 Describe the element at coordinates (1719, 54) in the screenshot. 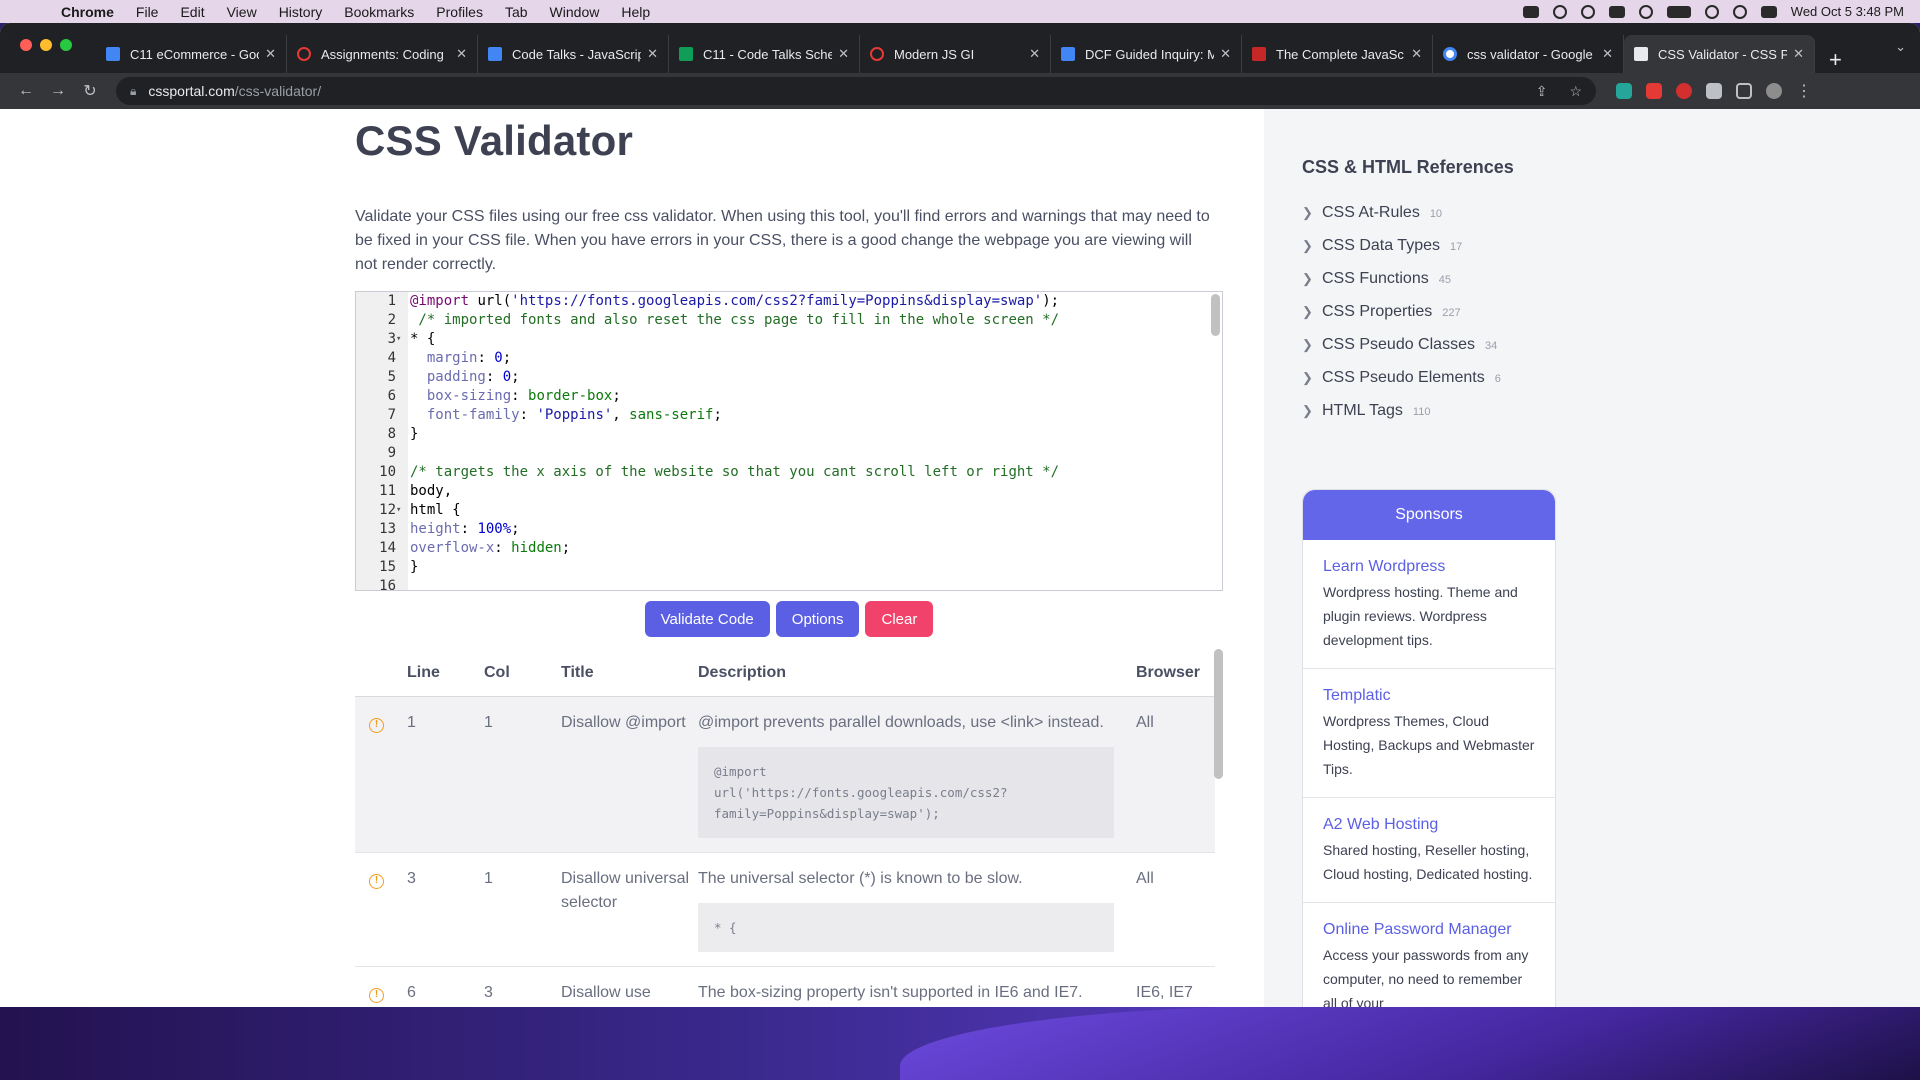

I see `browser-tab: CSS Validator - CSS P ✕` at that location.